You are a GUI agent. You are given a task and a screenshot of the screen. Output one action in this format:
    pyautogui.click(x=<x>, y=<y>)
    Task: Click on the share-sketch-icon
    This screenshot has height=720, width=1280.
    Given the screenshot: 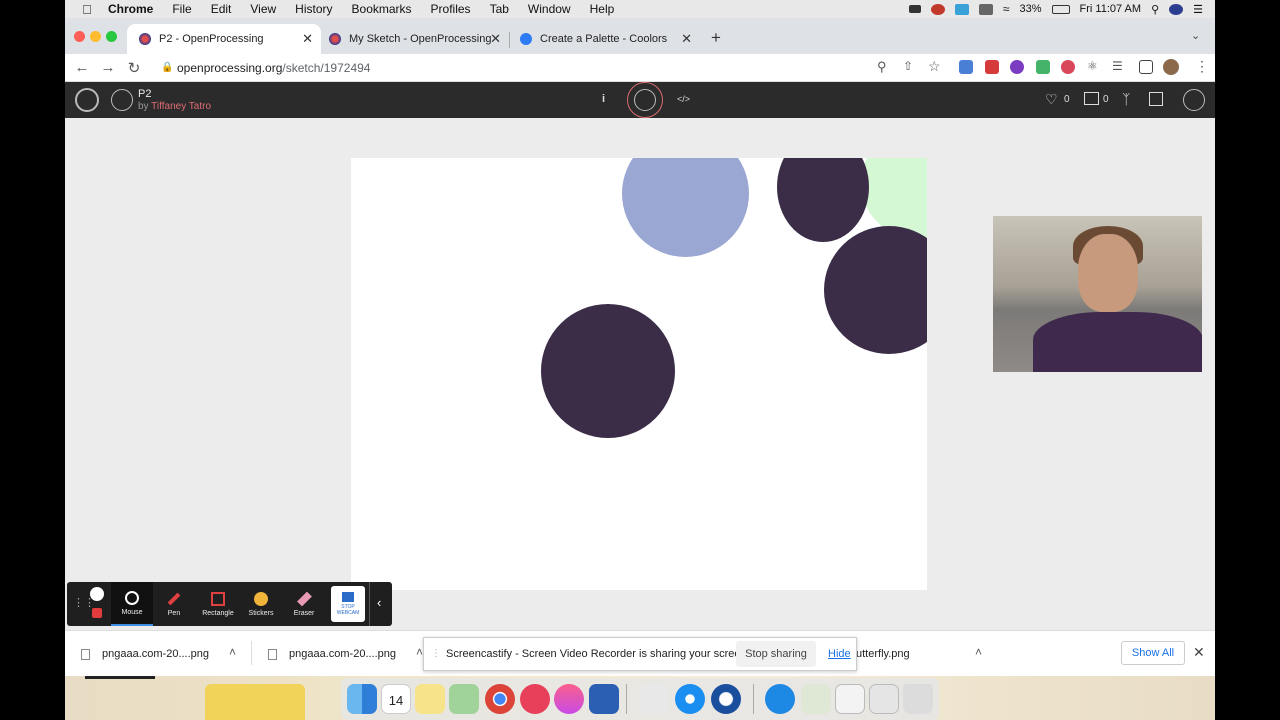 What is the action you would take?
    pyautogui.click(x=1156, y=99)
    